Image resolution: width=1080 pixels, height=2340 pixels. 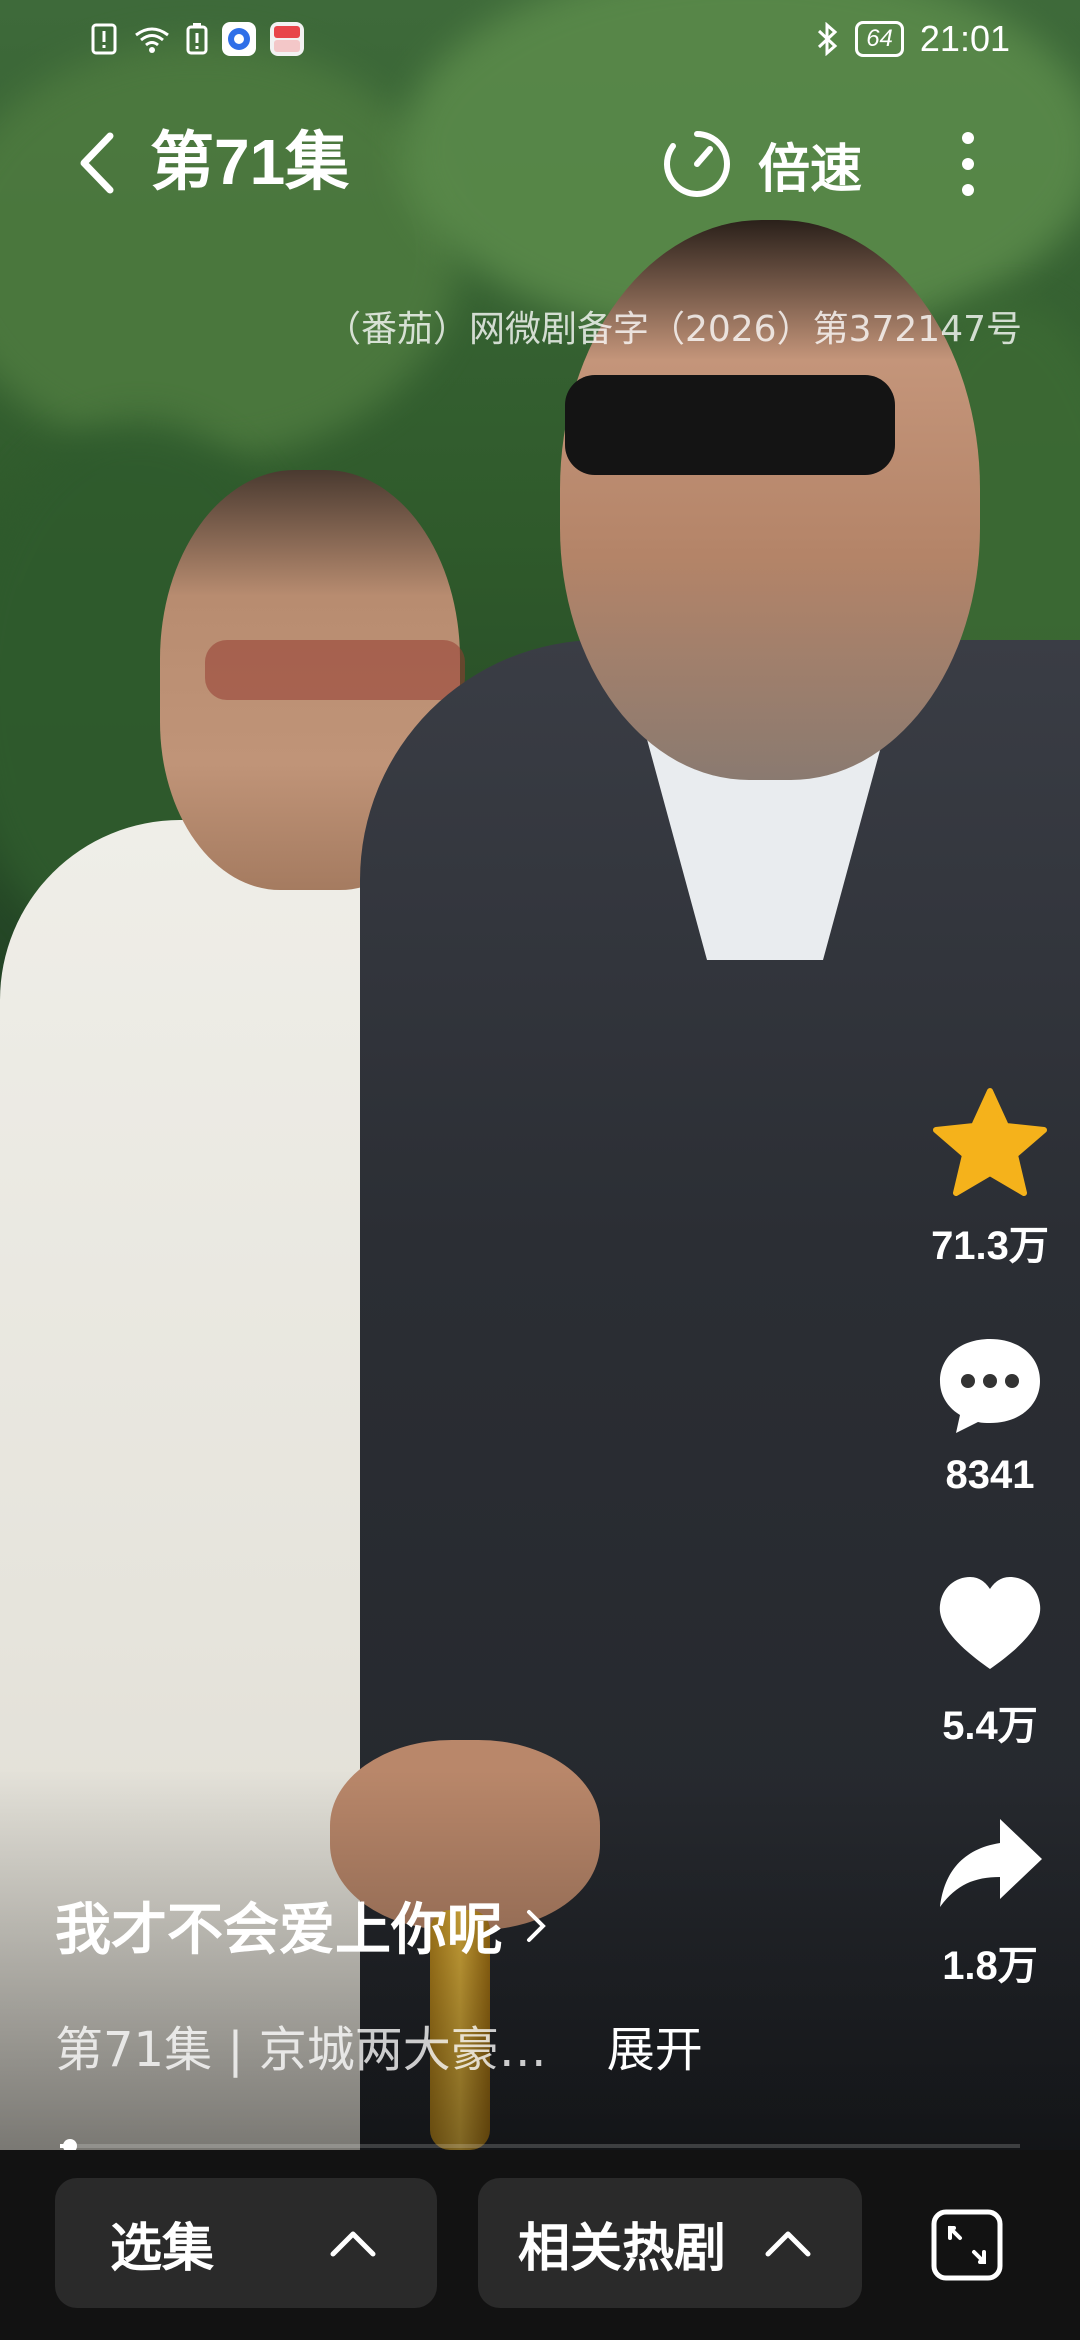 What do you see at coordinates (967, 2245) in the screenshot?
I see `fullscreen-icon` at bounding box center [967, 2245].